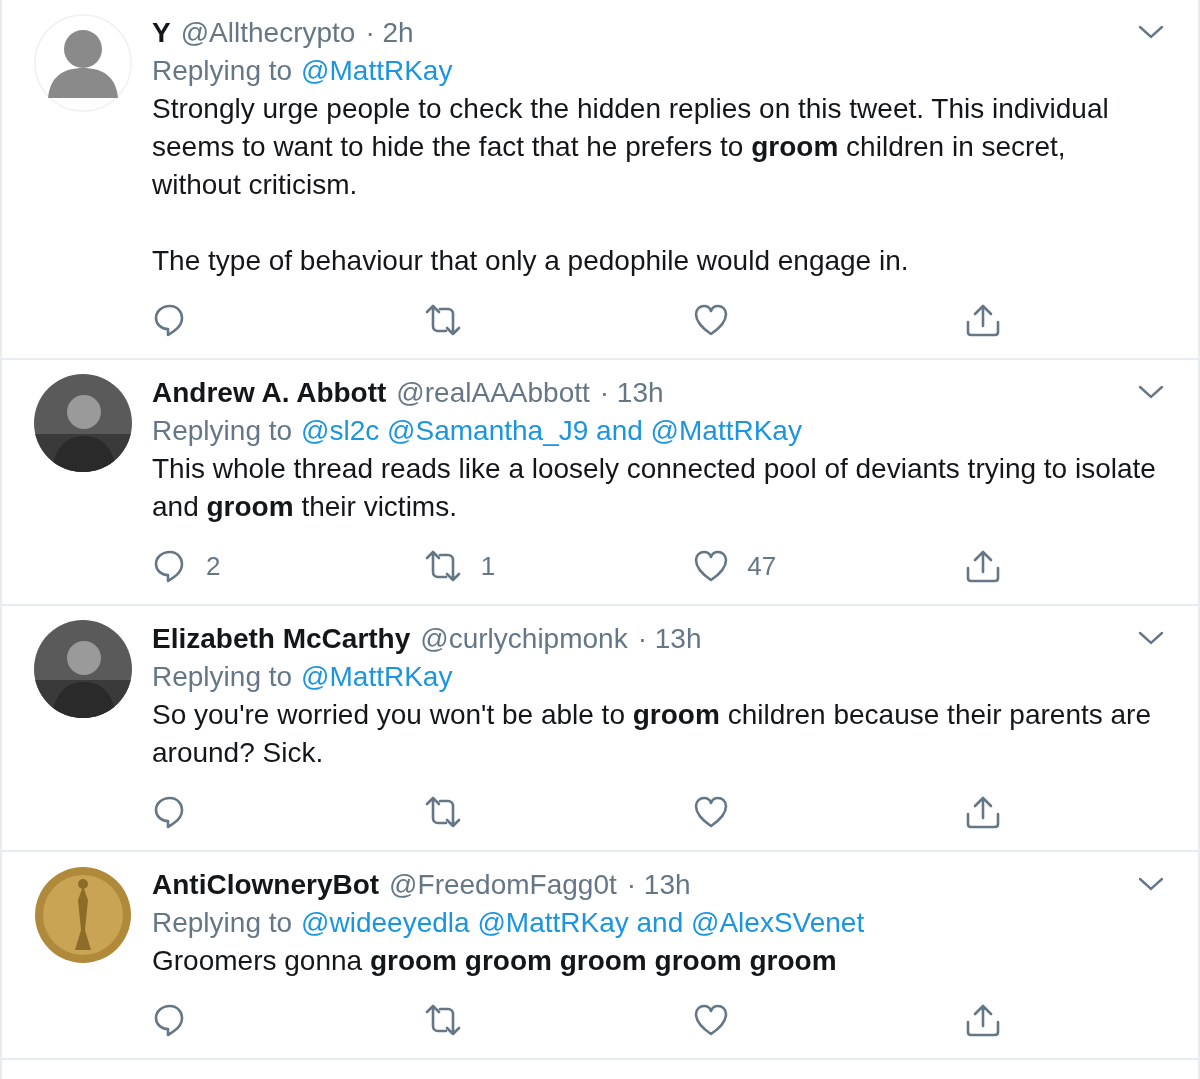 The height and width of the screenshot is (1079, 1200). What do you see at coordinates (631, 147) in the screenshot?
I see `tweet-text: Strongly urge people to check the hidden replies on this tweet. This individual seems to want to hide the fact that he prefers to groom children in secret, without criticism.` at bounding box center [631, 147].